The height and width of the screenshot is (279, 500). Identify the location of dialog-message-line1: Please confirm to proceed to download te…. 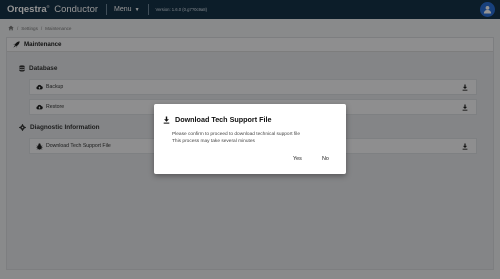
(236, 134).